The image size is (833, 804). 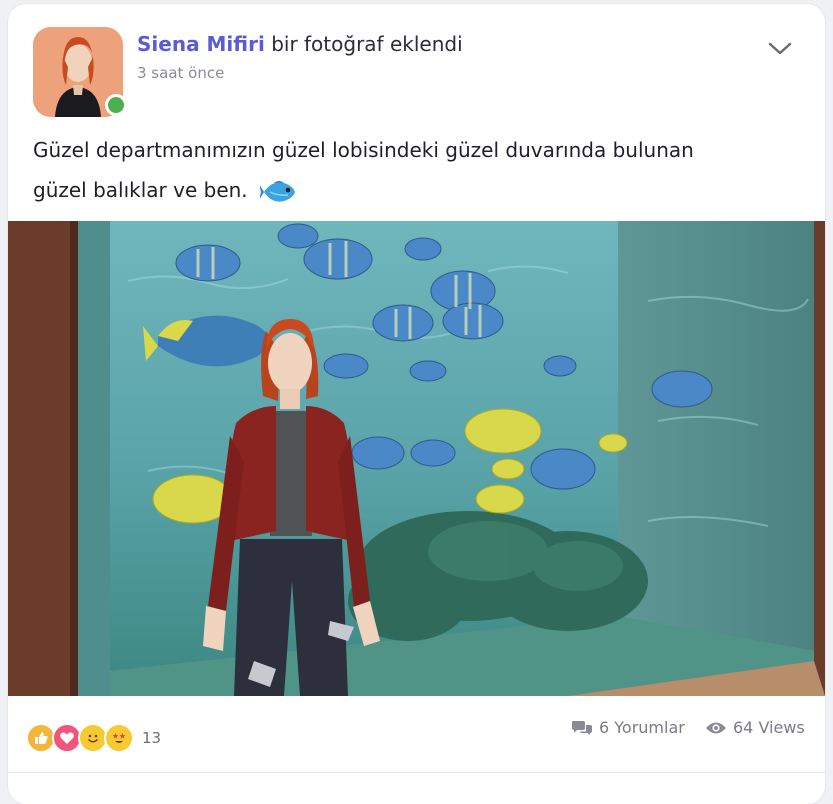 I want to click on post-header: Siena Mifiri bir fotoğraf eklendi, so click(x=300, y=44).